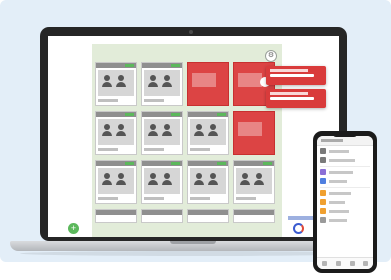 The height and width of the screenshot is (280, 391). I want to click on calendar-icon, so click(323, 172).